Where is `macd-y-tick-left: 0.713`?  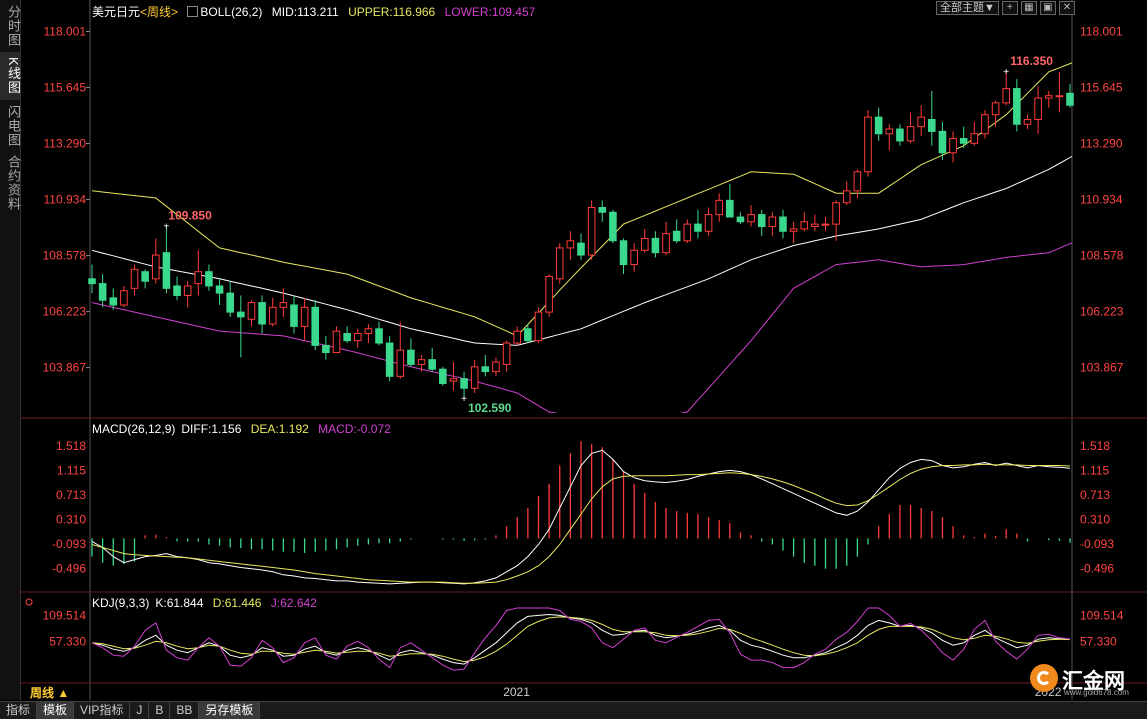
macd-y-tick-left: 0.713 is located at coordinates (71, 495).